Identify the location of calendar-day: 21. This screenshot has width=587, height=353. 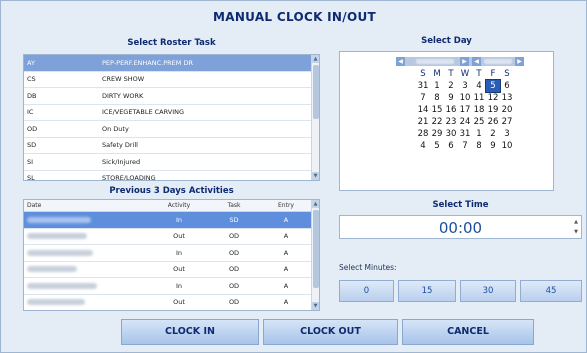
(423, 122).